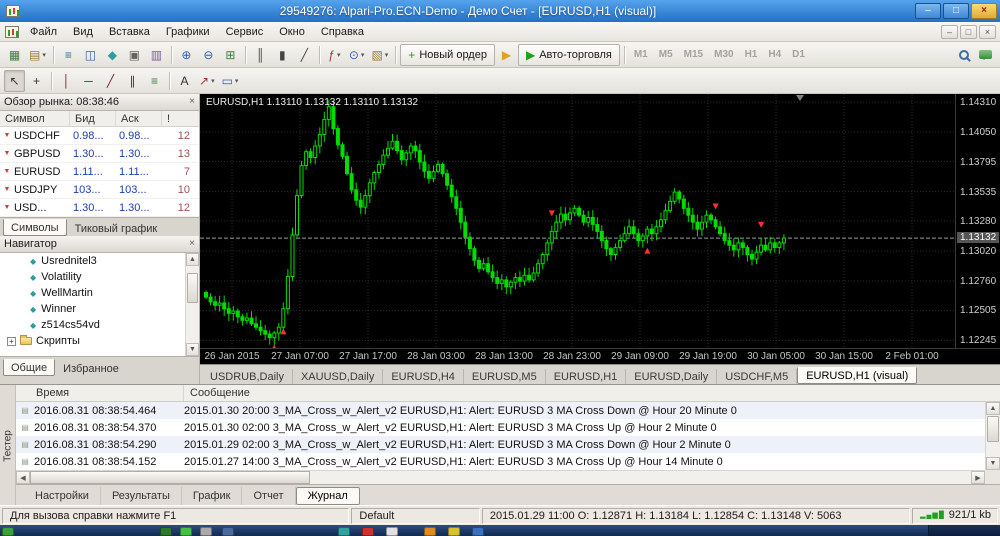  Describe the element at coordinates (36, 81) in the screenshot. I see `crosshair-tool-button: +` at that location.